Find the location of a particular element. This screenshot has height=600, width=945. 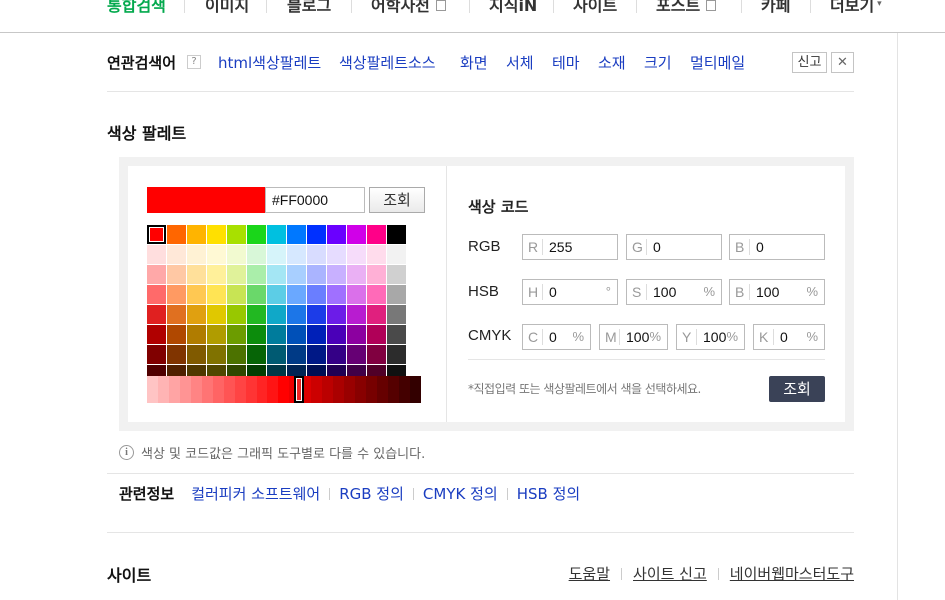

related-link-color-picker: 컬러피커 소프트웨어 is located at coordinates (255, 493).